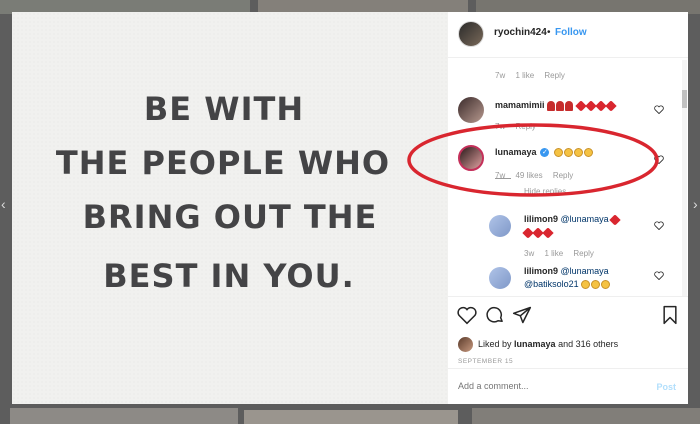  What do you see at coordinates (568, 324) in the screenshot?
I see `post-actions: Liked by lunamaya and 316 others` at bounding box center [568, 324].